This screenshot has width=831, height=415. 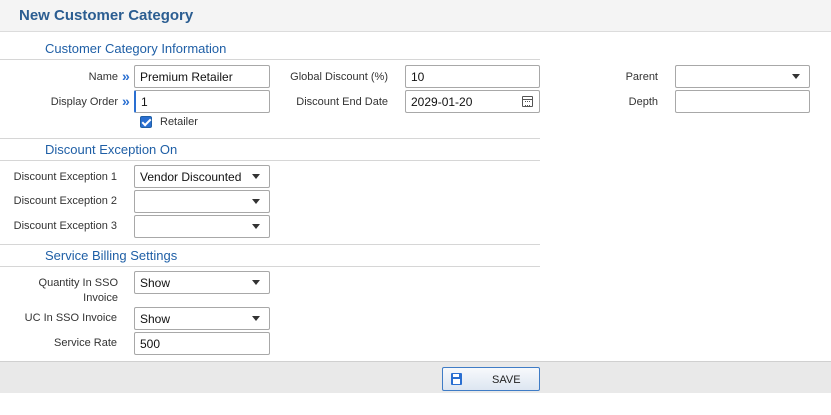 What do you see at coordinates (155, 282) in the screenshot?
I see `quantity-in-sso-value: Show` at bounding box center [155, 282].